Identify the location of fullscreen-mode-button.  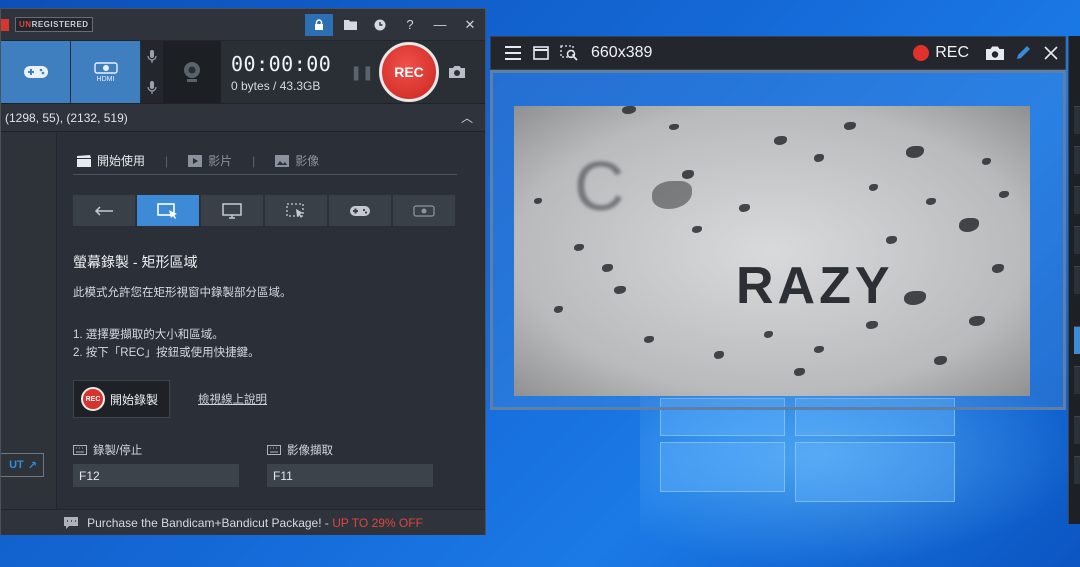
(232, 210).